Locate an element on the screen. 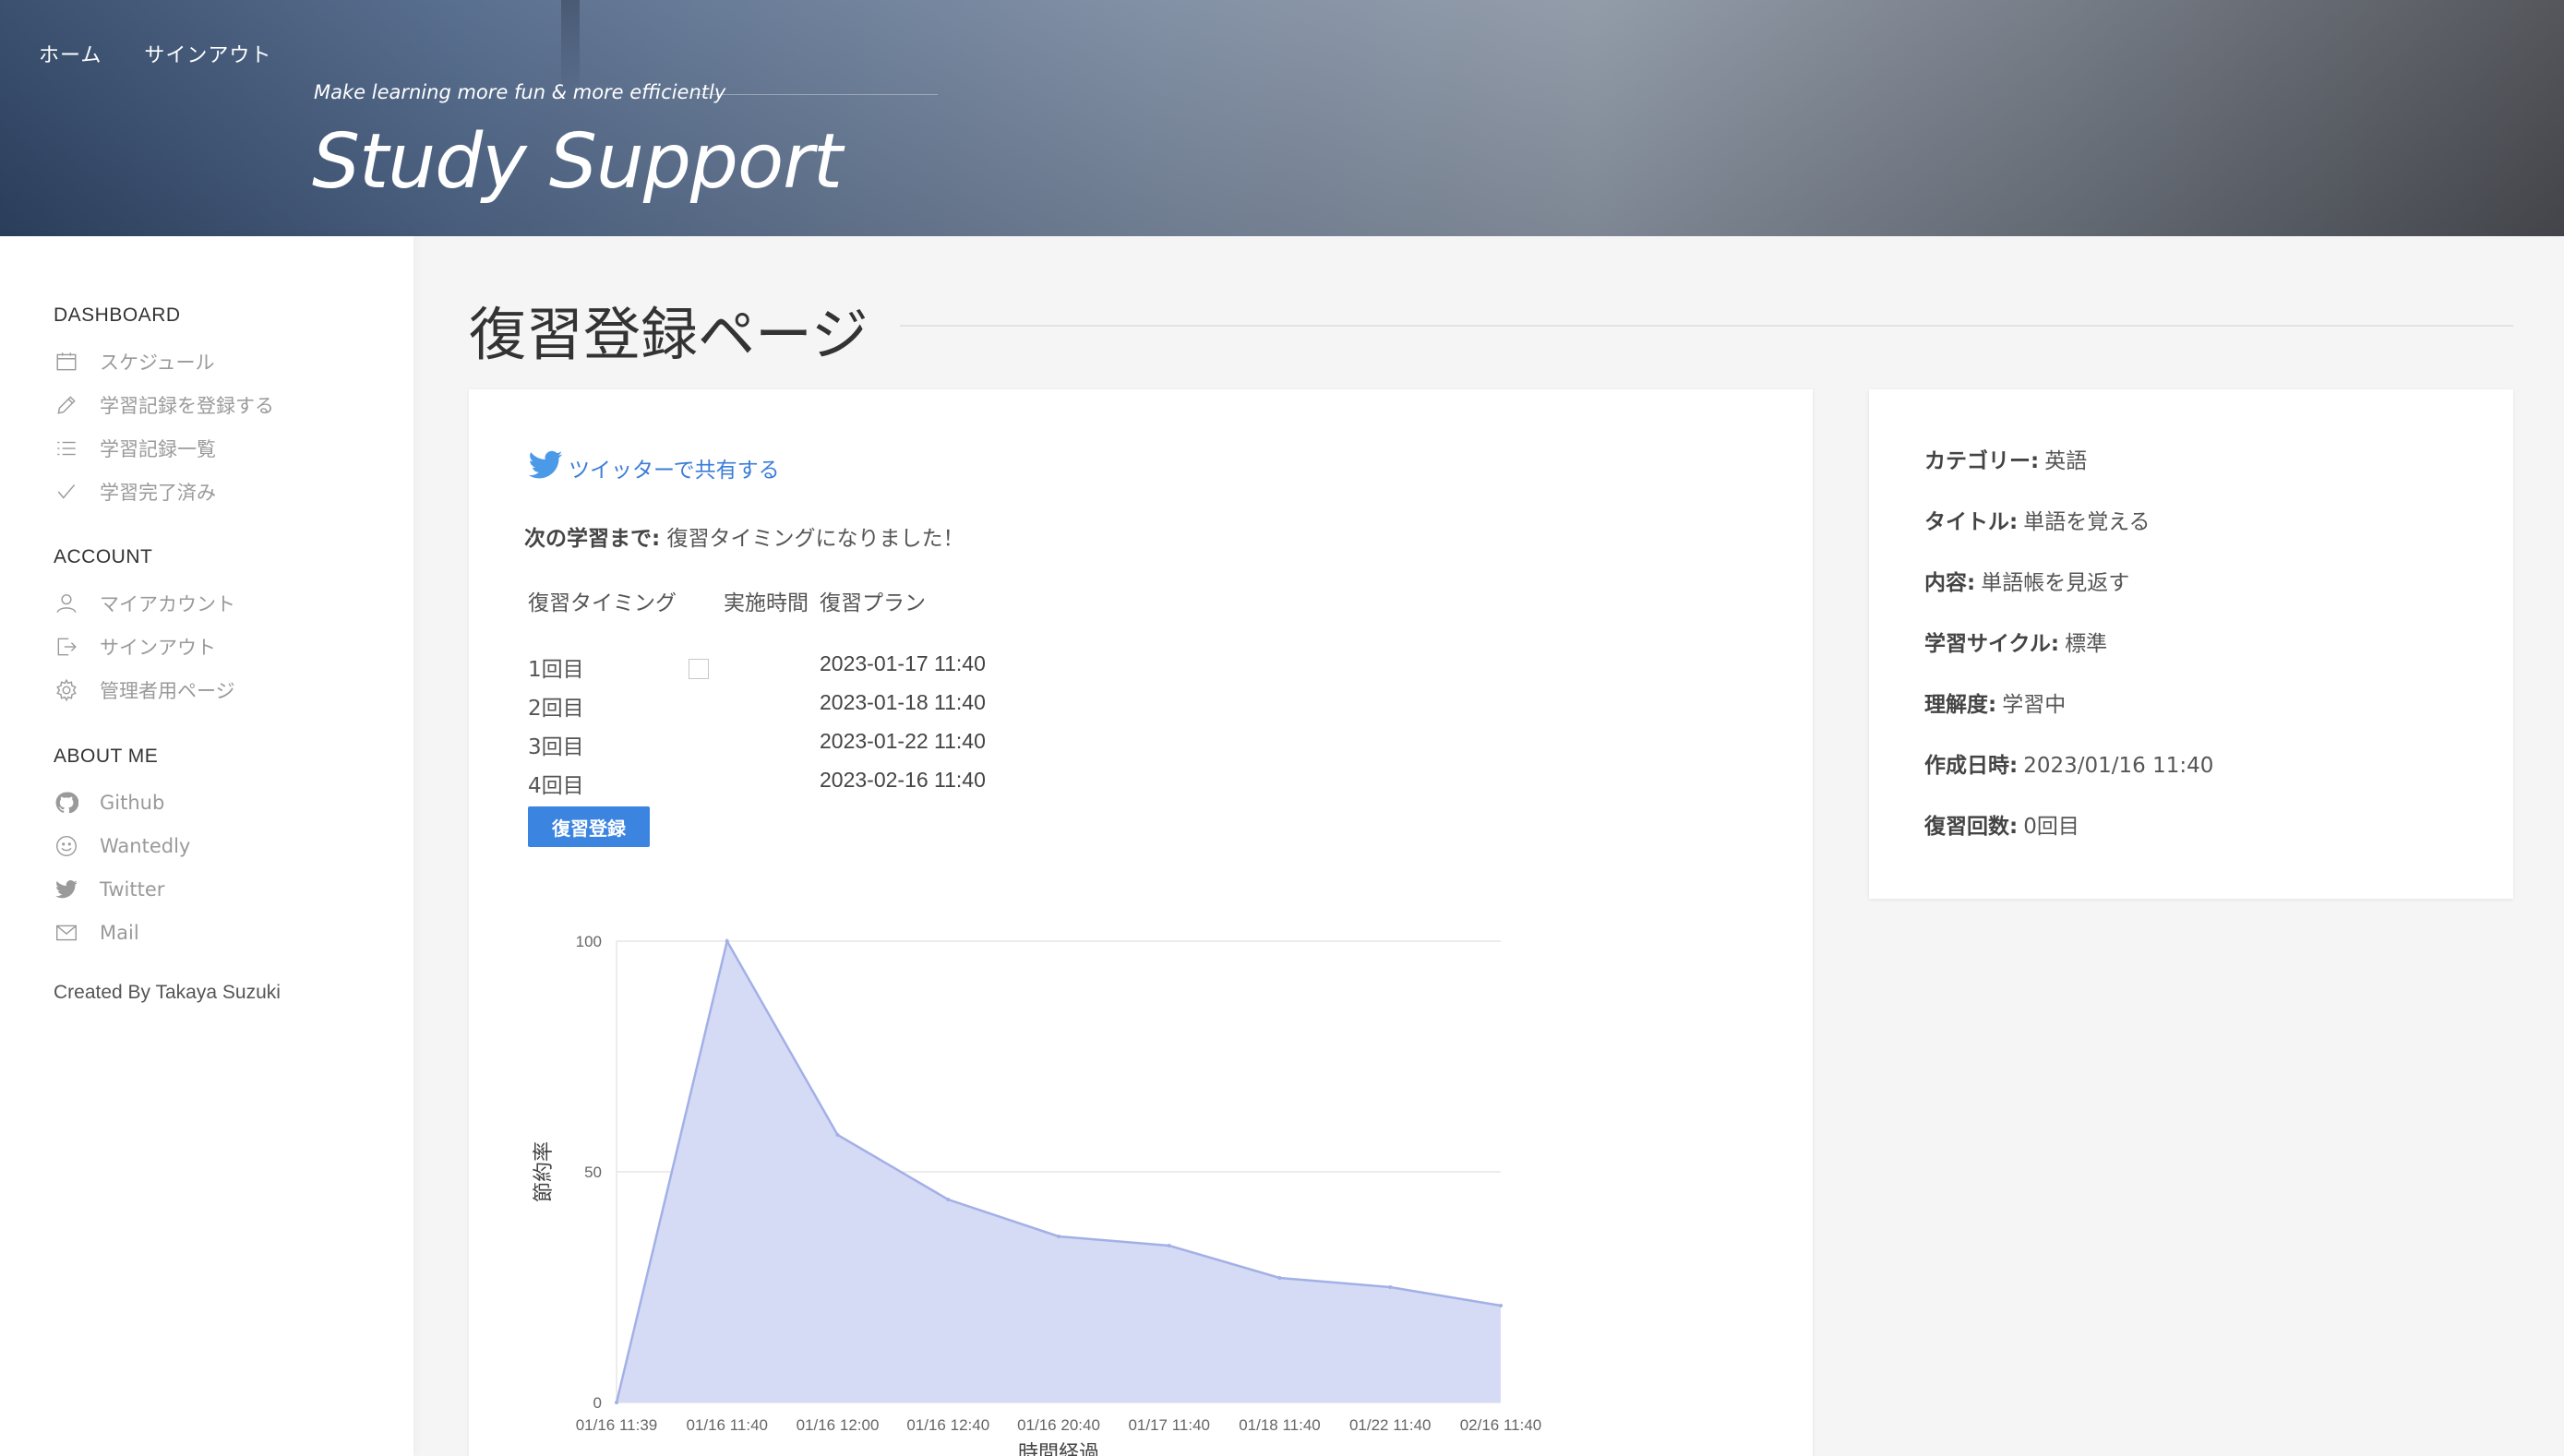  info-label: 作成日時: is located at coordinates (1971, 766).